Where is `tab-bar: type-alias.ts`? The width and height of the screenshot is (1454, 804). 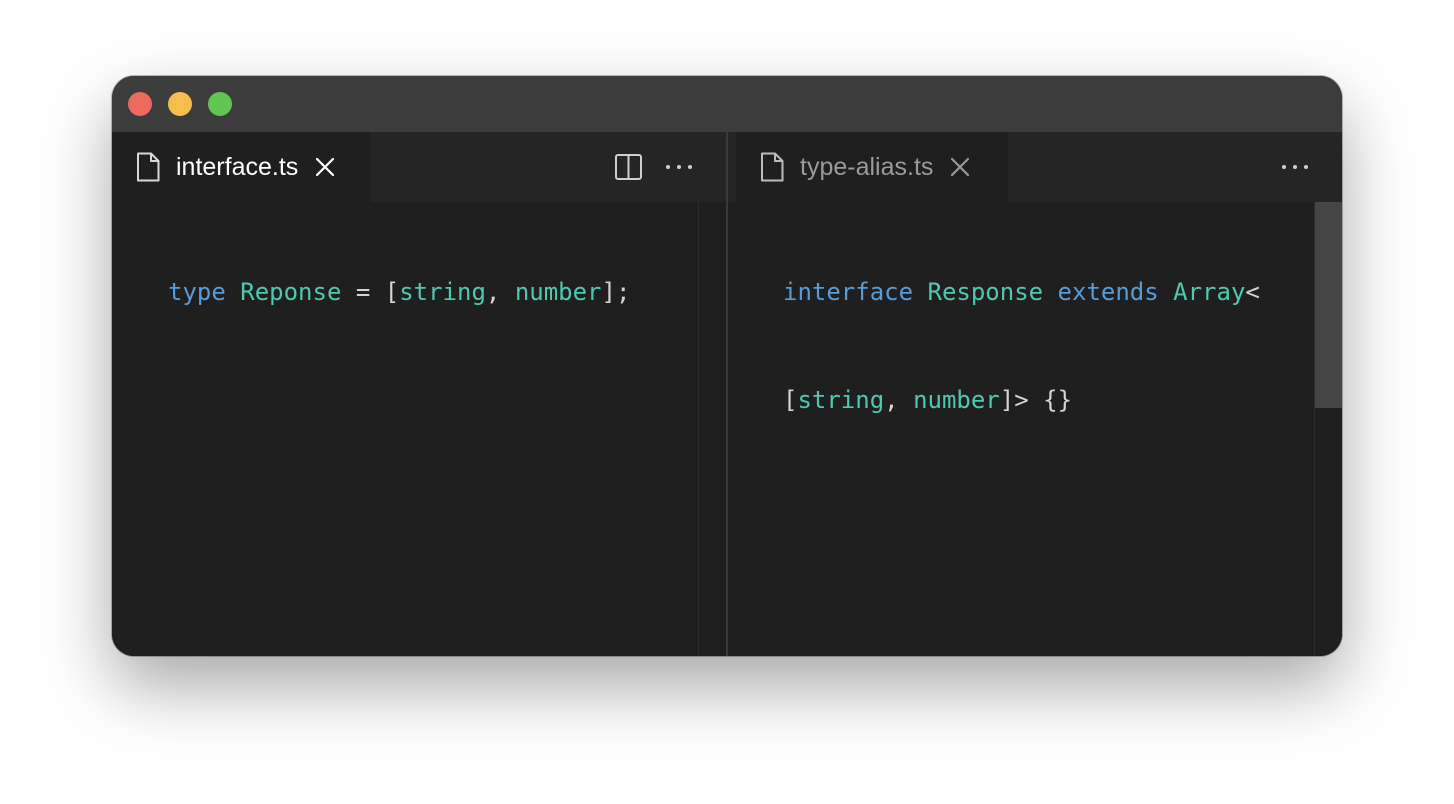
tab-bar: type-alias.ts is located at coordinates (1035, 167).